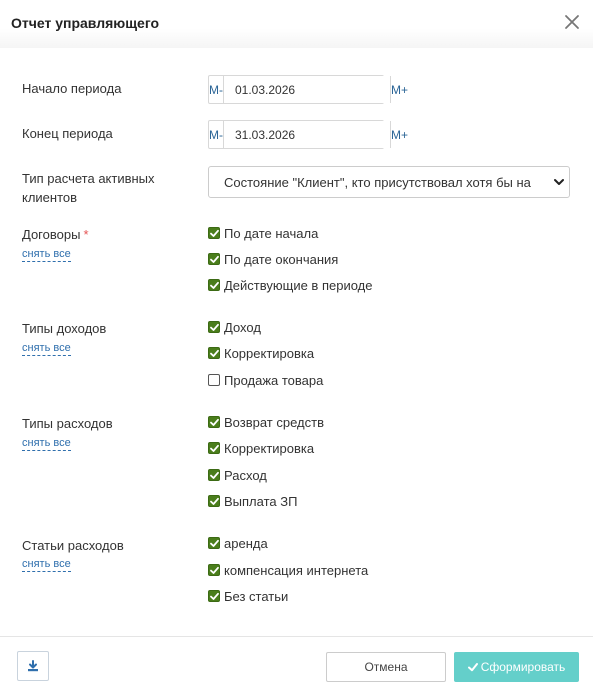 The height and width of the screenshot is (695, 593). I want to click on period-start-group: М- М+, so click(308, 89).